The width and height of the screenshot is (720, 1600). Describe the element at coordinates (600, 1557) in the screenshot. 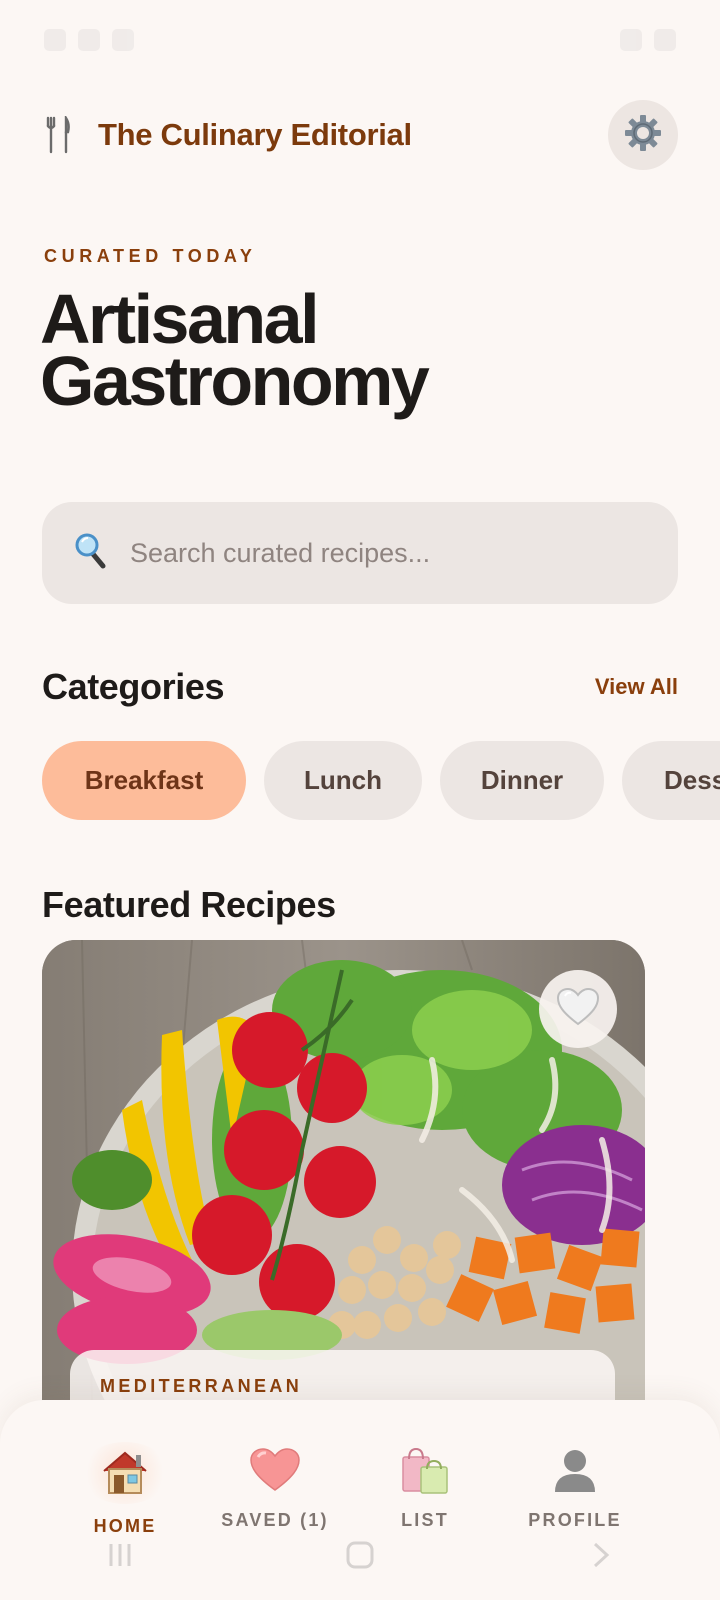

I see `back-icon` at that location.